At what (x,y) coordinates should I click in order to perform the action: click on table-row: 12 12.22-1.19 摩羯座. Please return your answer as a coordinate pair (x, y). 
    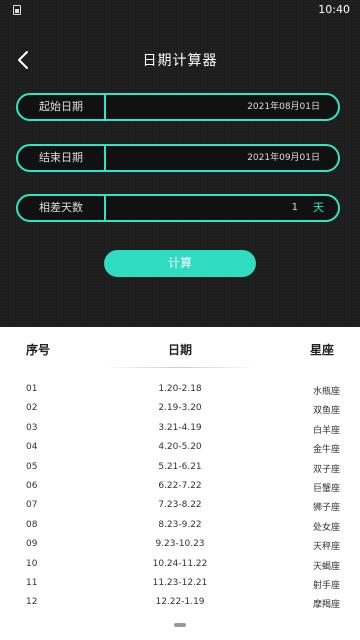
    Looking at the image, I should click on (180, 606).